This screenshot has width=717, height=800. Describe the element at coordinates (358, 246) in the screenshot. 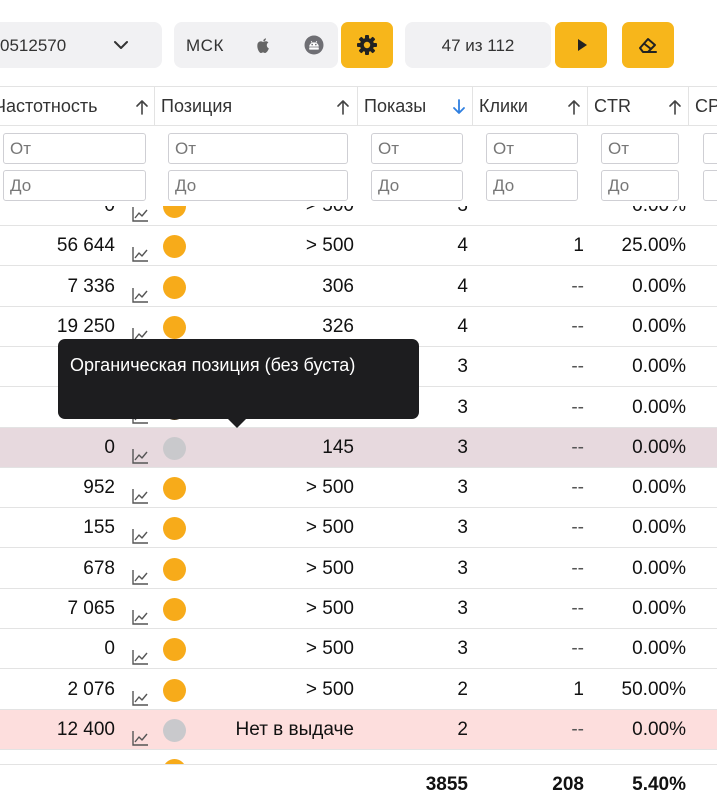

I see `table-row: 56 644 > 500 4 1 25.00%` at that location.